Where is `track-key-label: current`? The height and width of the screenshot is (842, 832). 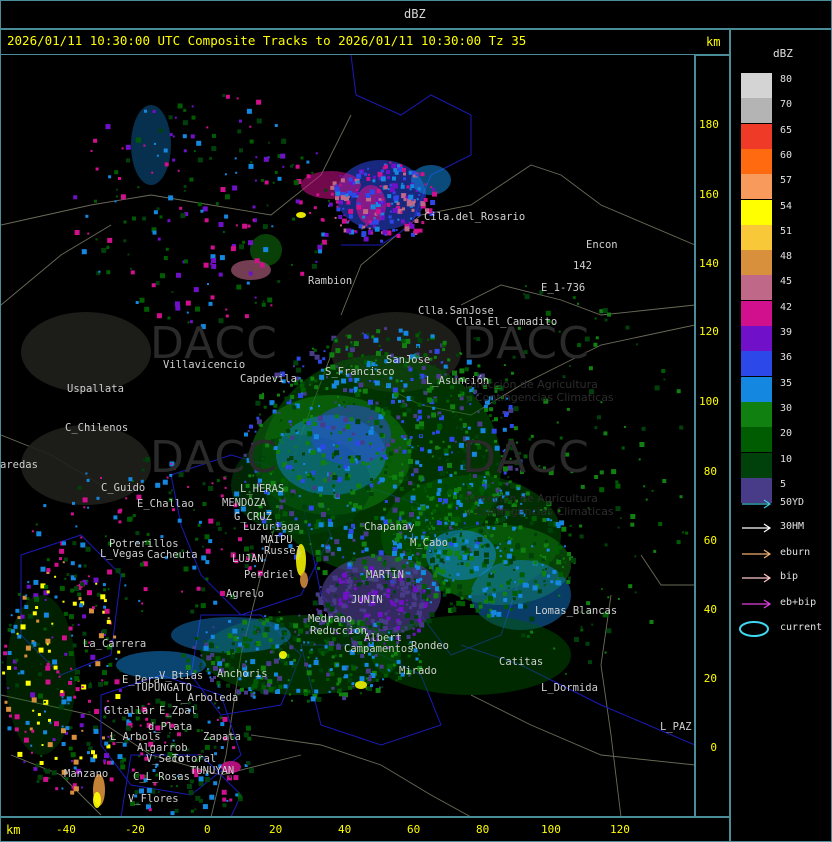
track-key-label: current is located at coordinates (801, 627).